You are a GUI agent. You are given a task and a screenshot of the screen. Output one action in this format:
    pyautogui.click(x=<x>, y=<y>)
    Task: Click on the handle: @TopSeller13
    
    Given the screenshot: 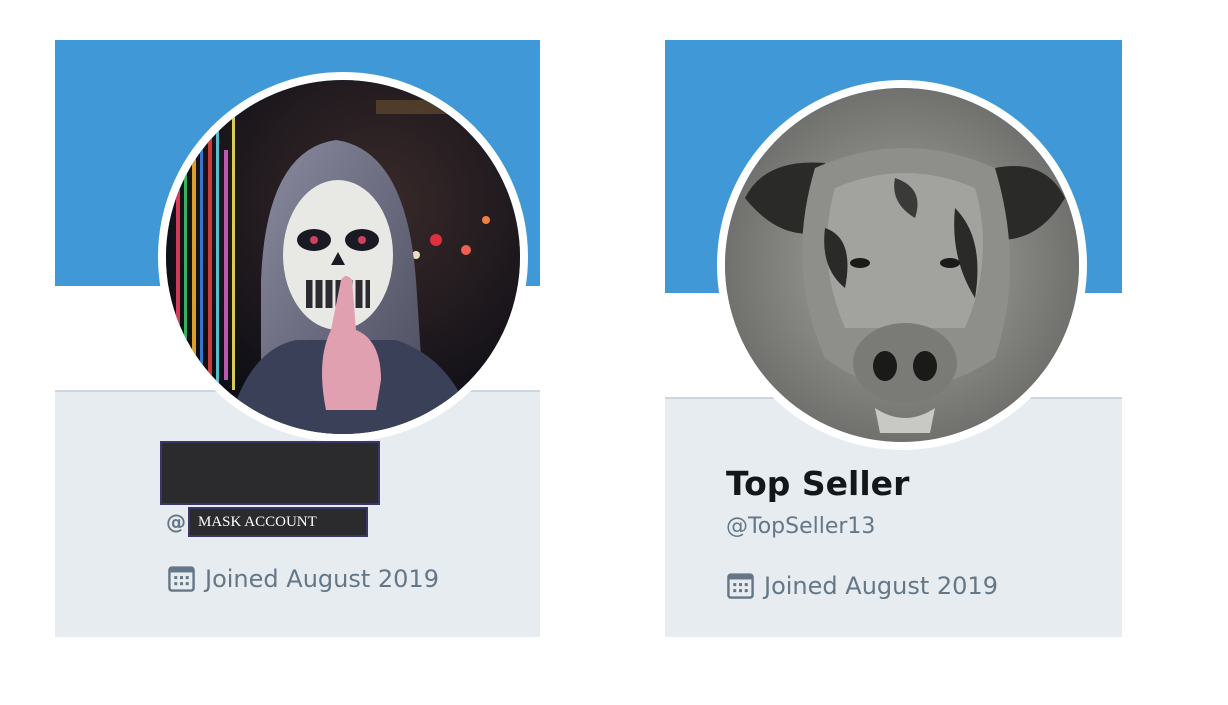 What is the action you would take?
    pyautogui.click(x=800, y=526)
    